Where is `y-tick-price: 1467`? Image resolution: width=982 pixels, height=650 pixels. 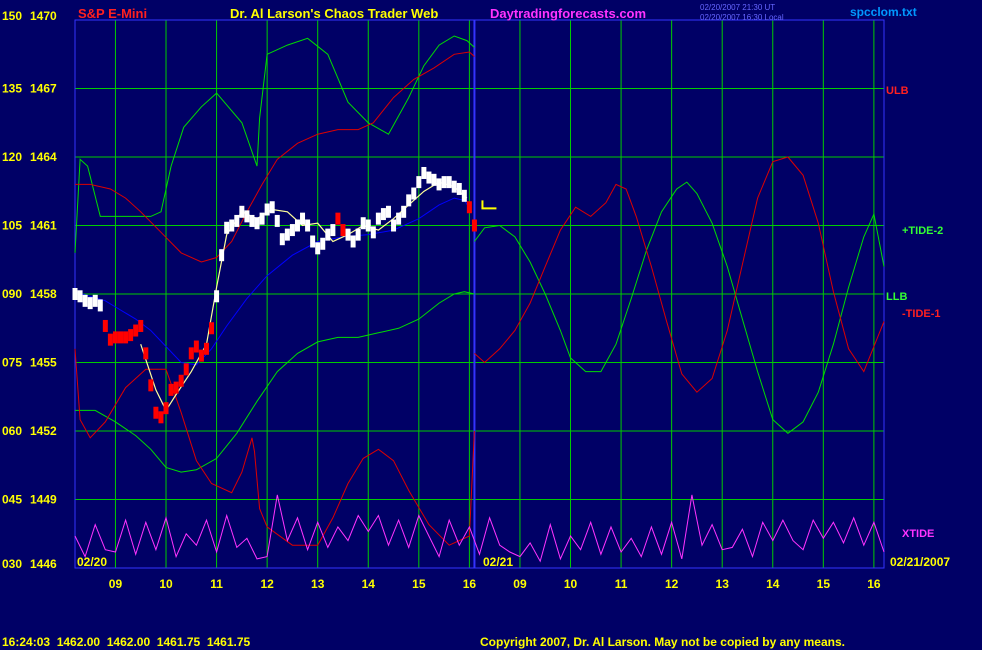 y-tick-price: 1467 is located at coordinates (43, 89).